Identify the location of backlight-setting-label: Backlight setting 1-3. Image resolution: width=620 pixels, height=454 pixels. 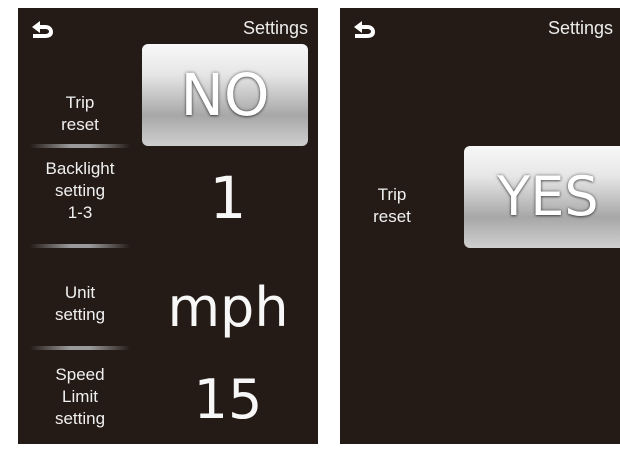
(80, 191).